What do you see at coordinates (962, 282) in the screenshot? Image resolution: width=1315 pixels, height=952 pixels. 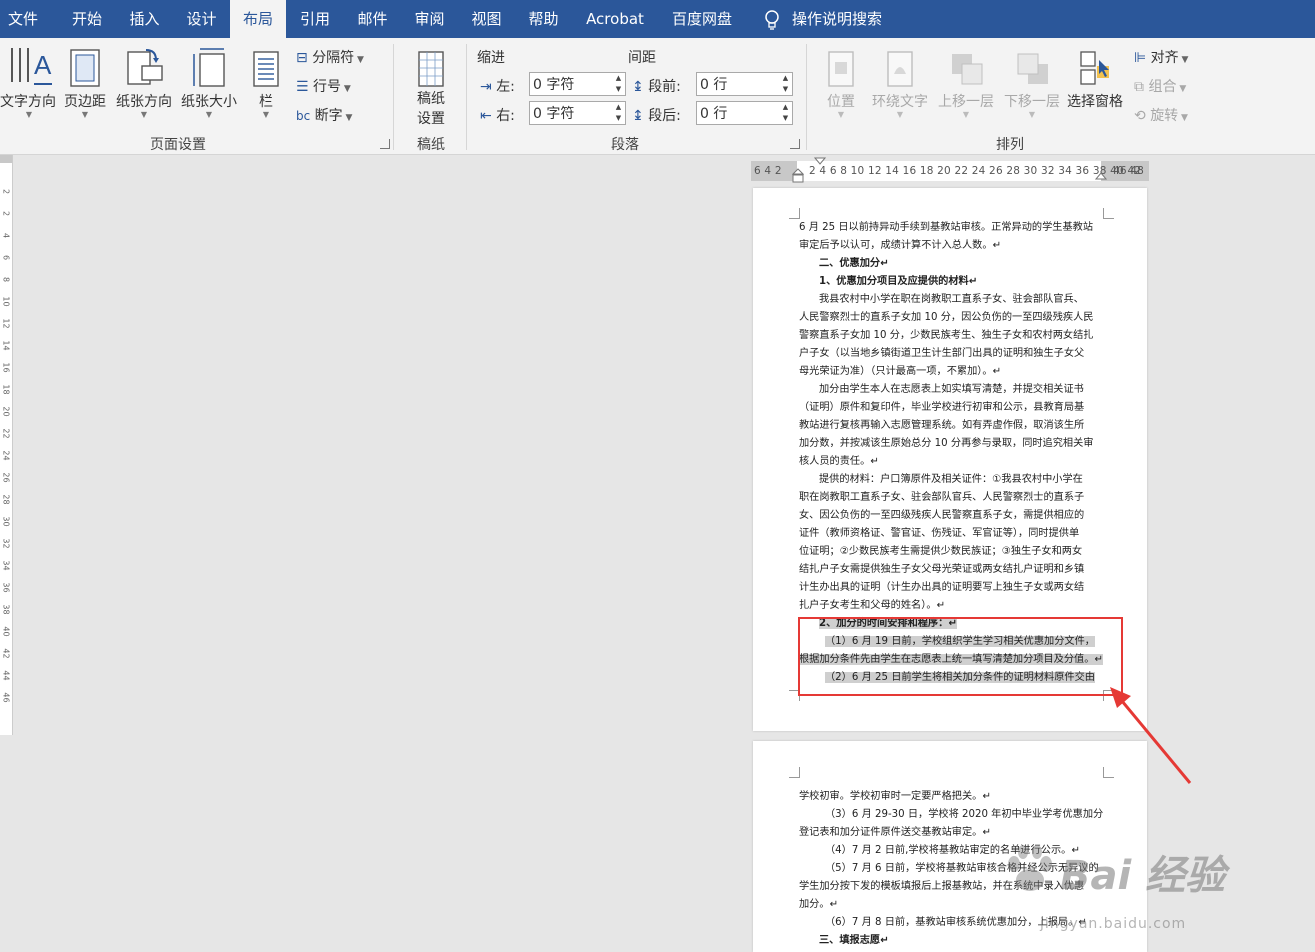 I see `document-line: 1、优惠加分项目及应提供的材料↵` at bounding box center [962, 282].